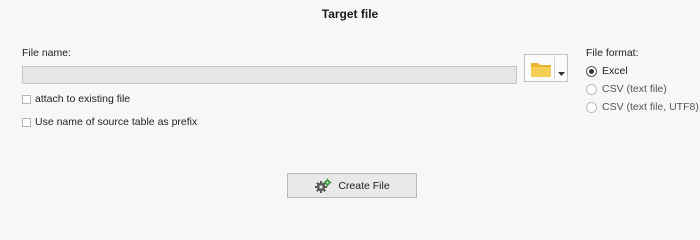 This screenshot has width=700, height=240. What do you see at coordinates (269, 75) in the screenshot?
I see `file-name-input` at bounding box center [269, 75].